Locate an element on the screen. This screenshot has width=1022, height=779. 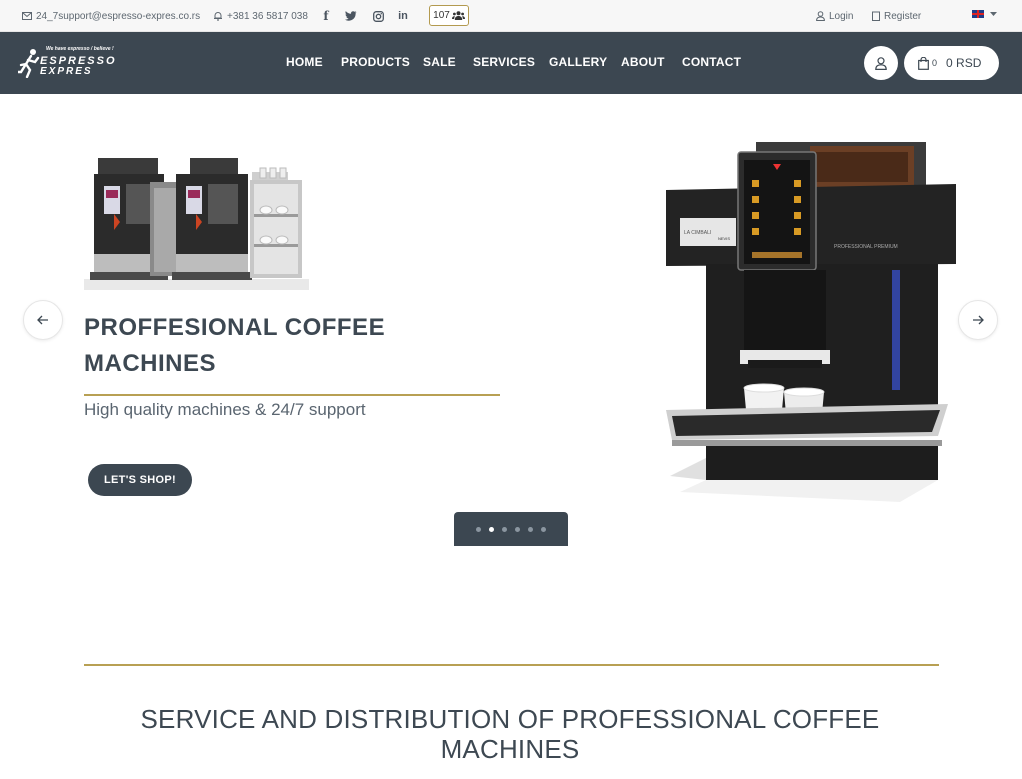
linkedin-icon: in is located at coordinates (403, 16).